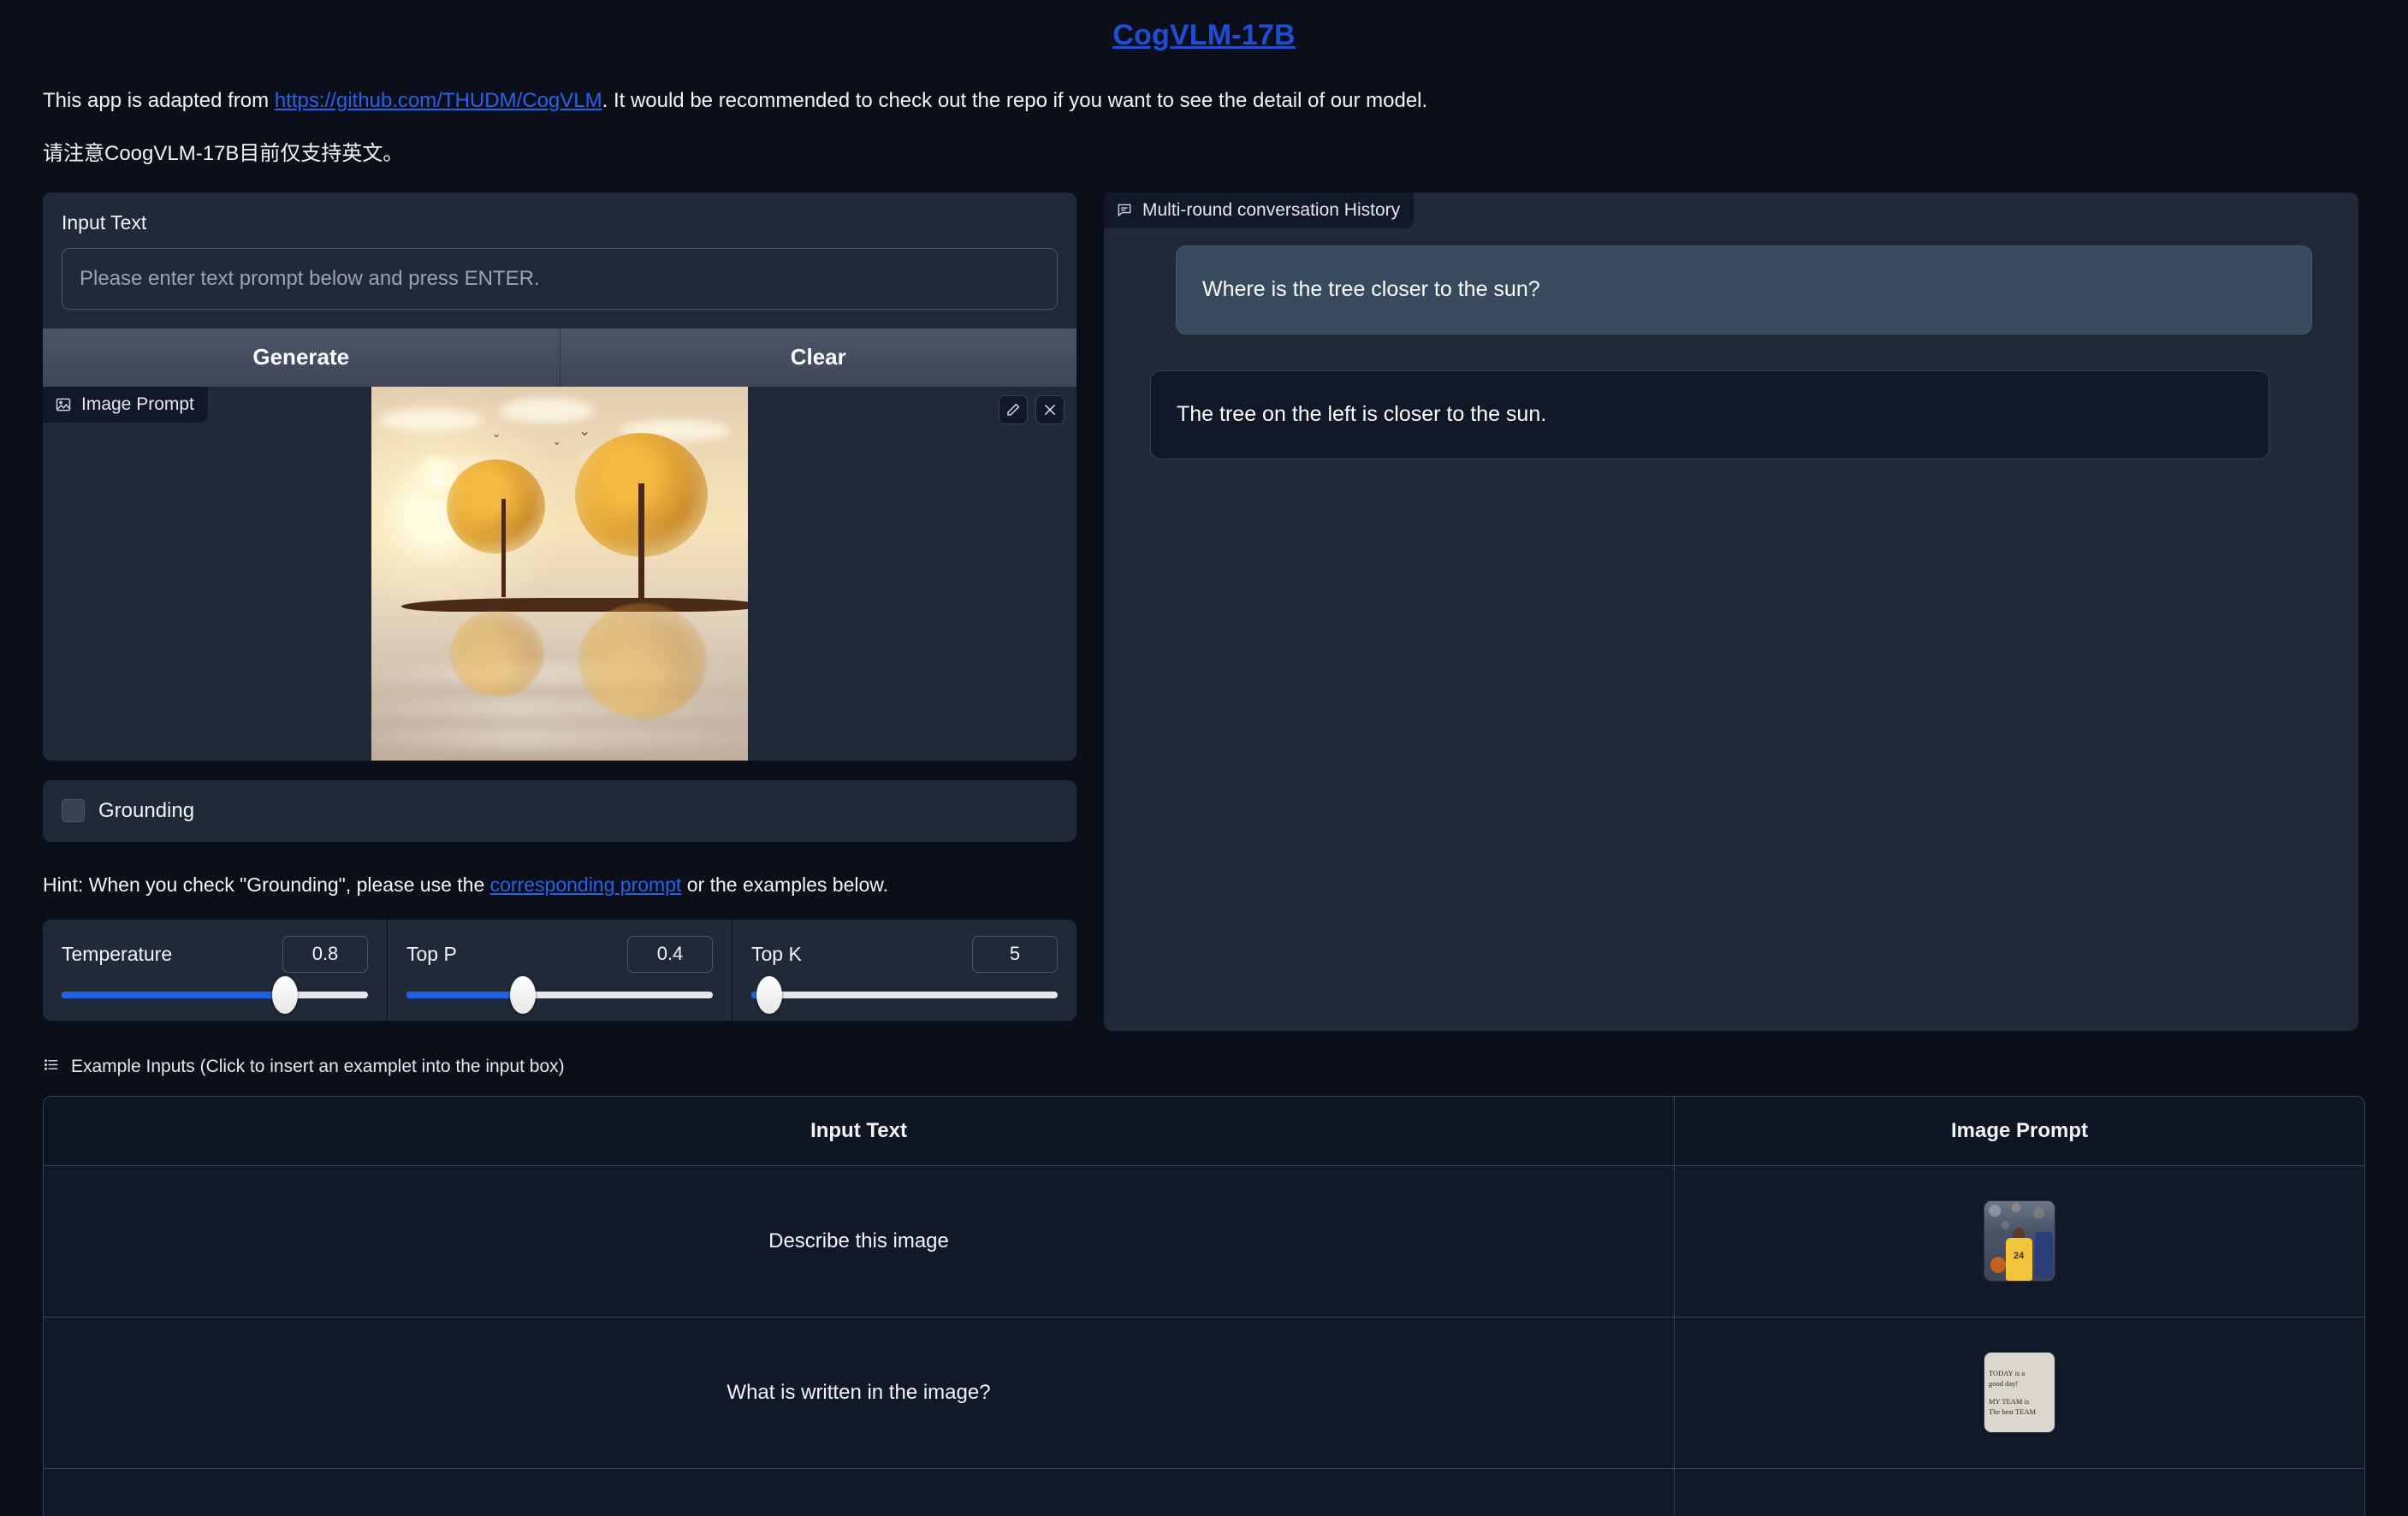  Describe the element at coordinates (301, 357) in the screenshot. I see `generate-button: Generate` at that location.